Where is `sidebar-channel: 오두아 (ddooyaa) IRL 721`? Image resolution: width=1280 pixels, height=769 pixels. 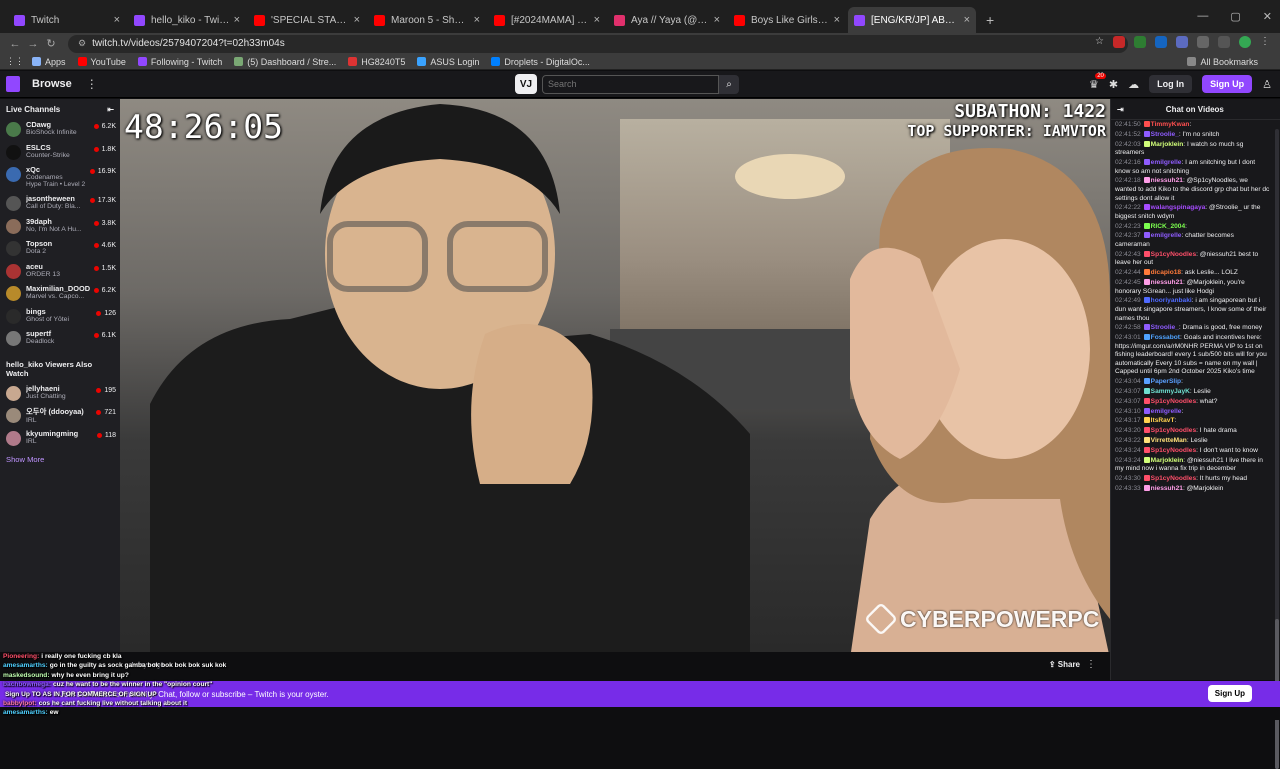 sidebar-channel: 오두아 (ddooyaa) IRL 721 is located at coordinates (60, 415).